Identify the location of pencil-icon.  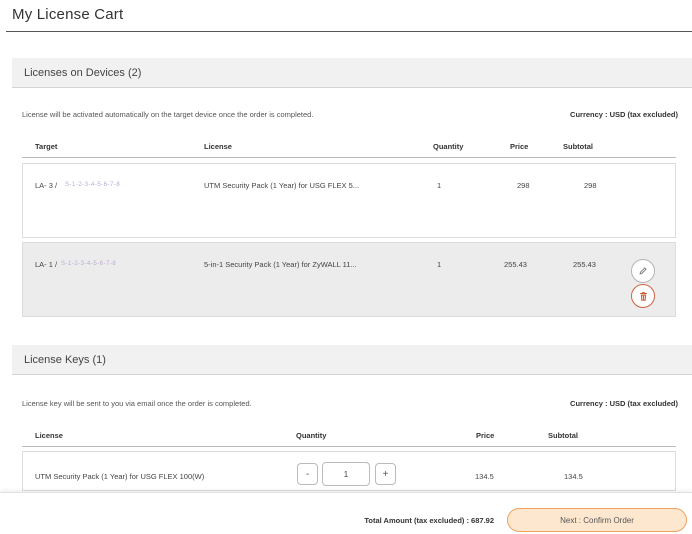
(643, 271).